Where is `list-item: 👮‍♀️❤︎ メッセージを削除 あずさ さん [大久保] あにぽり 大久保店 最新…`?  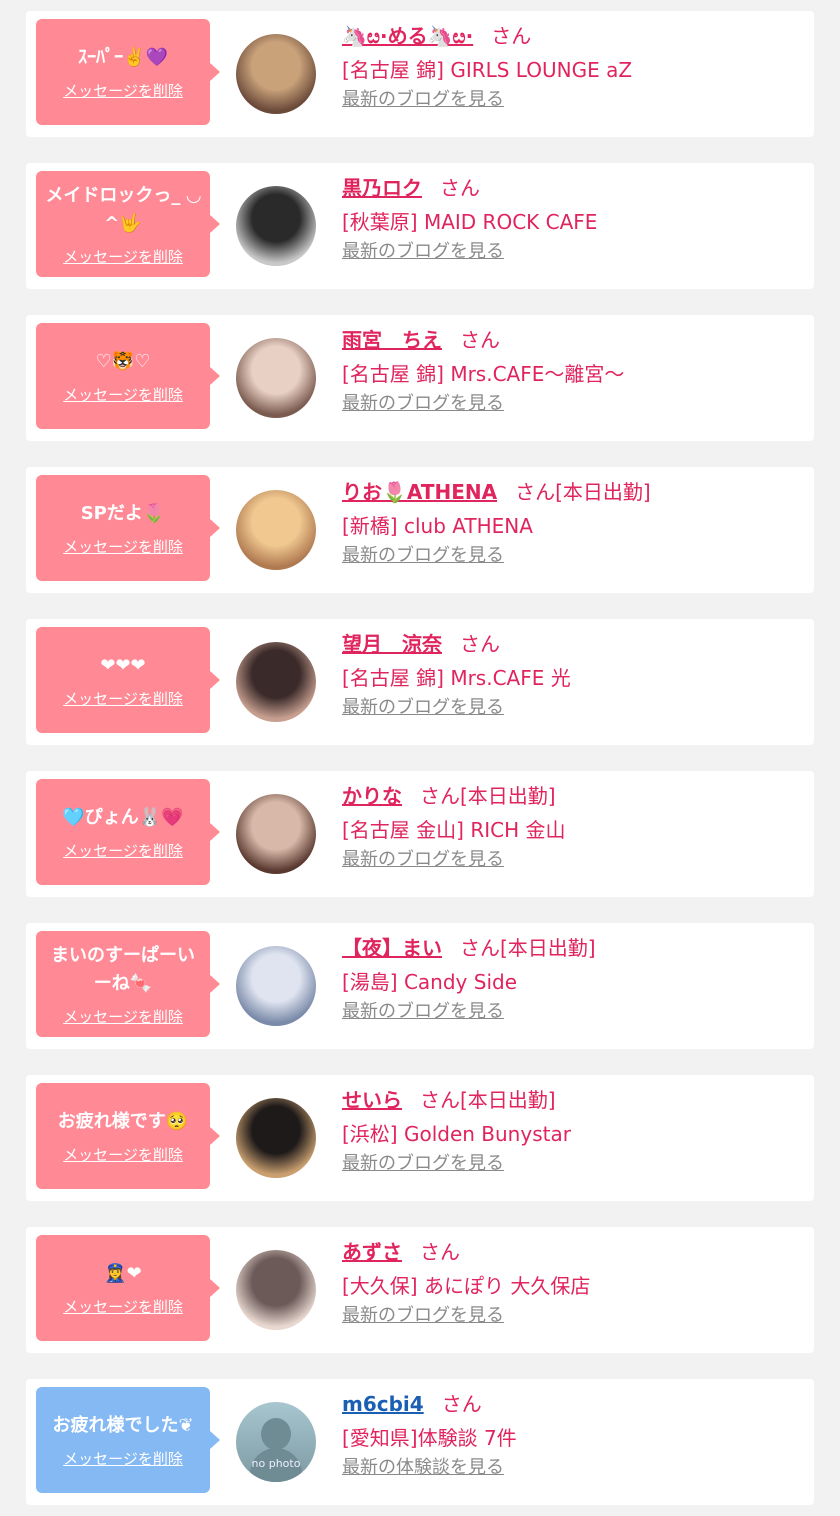 list-item: 👮‍♀️❤︎ メッセージを削除 あずさ さん [大久保] あにぽり 大久保店 最新… is located at coordinates (420, 1290).